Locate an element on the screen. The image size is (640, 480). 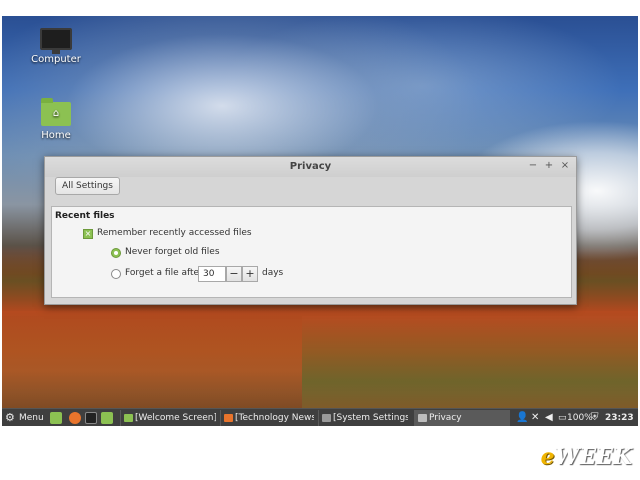
menu-button: Menu is located at coordinates (31, 418).